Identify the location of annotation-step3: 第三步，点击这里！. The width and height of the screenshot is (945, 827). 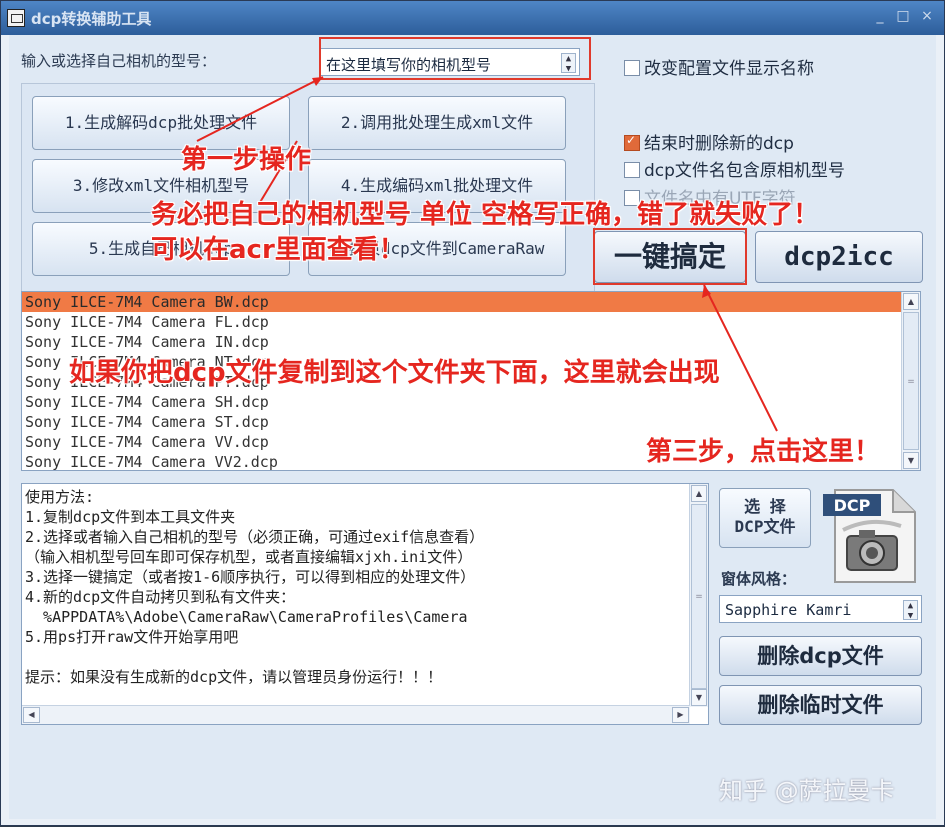
(763, 452).